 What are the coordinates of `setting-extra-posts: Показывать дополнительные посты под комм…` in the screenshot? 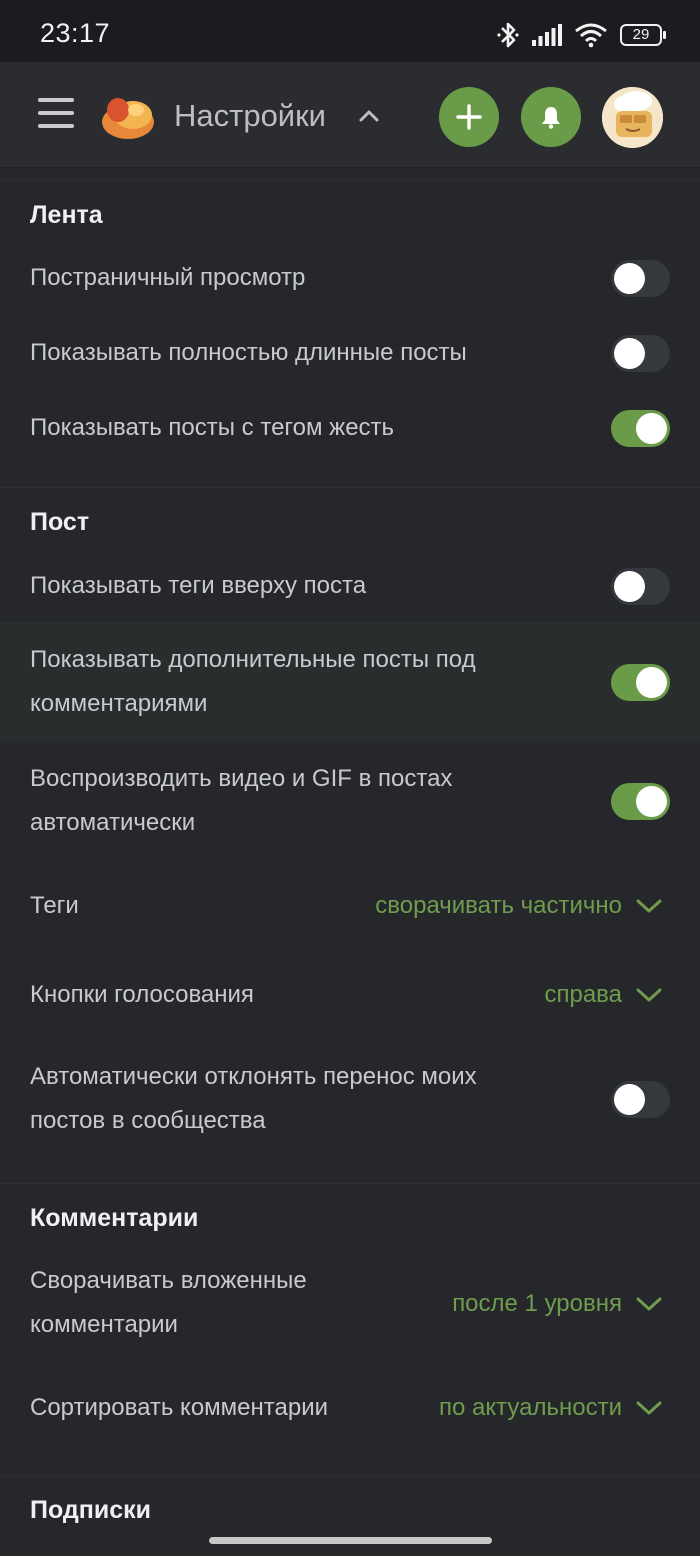 It's located at (350, 683).